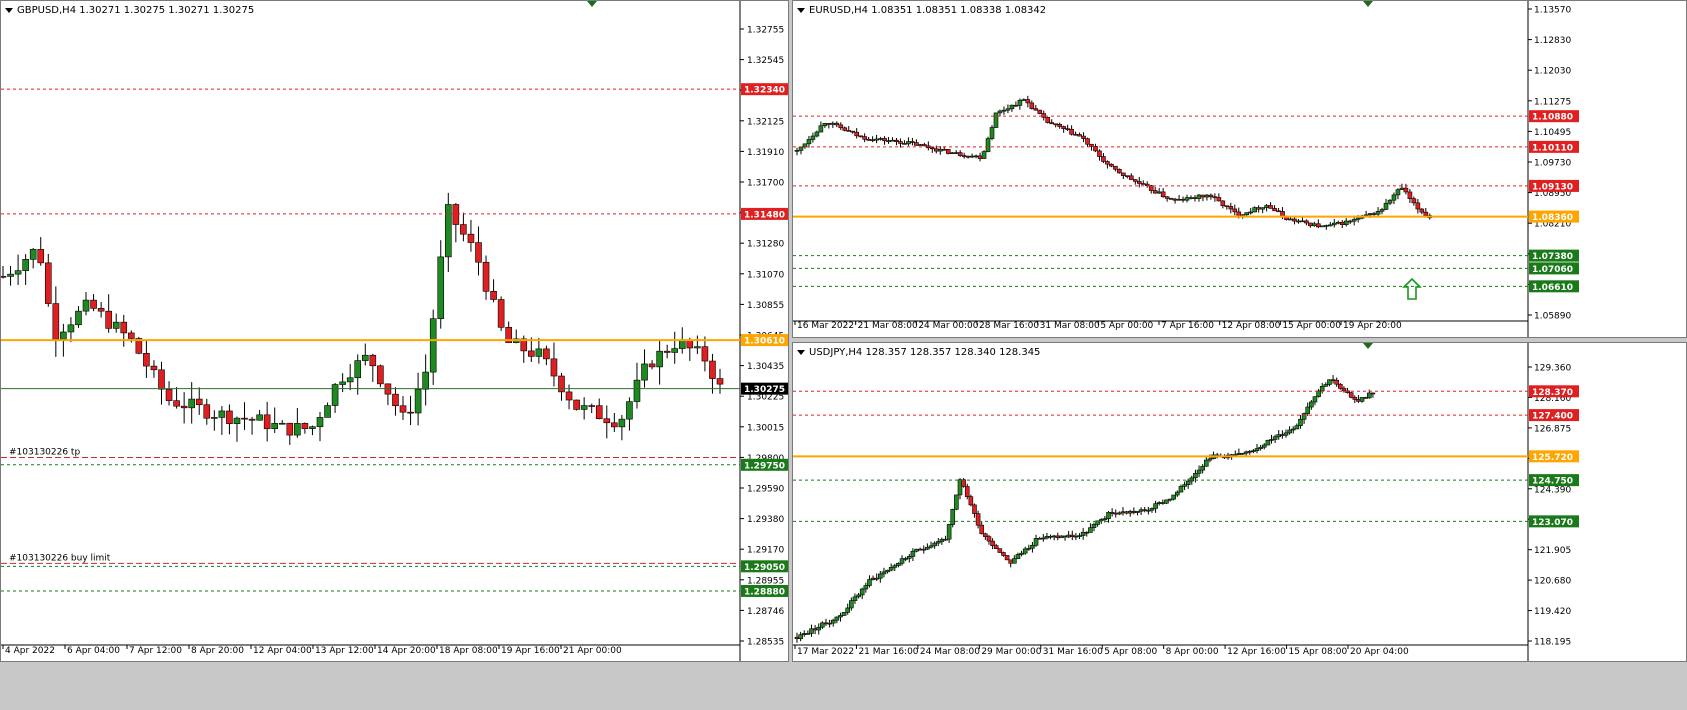 This screenshot has width=1687, height=710. I want to click on level-badge-label: 1.06610, so click(1552, 288).